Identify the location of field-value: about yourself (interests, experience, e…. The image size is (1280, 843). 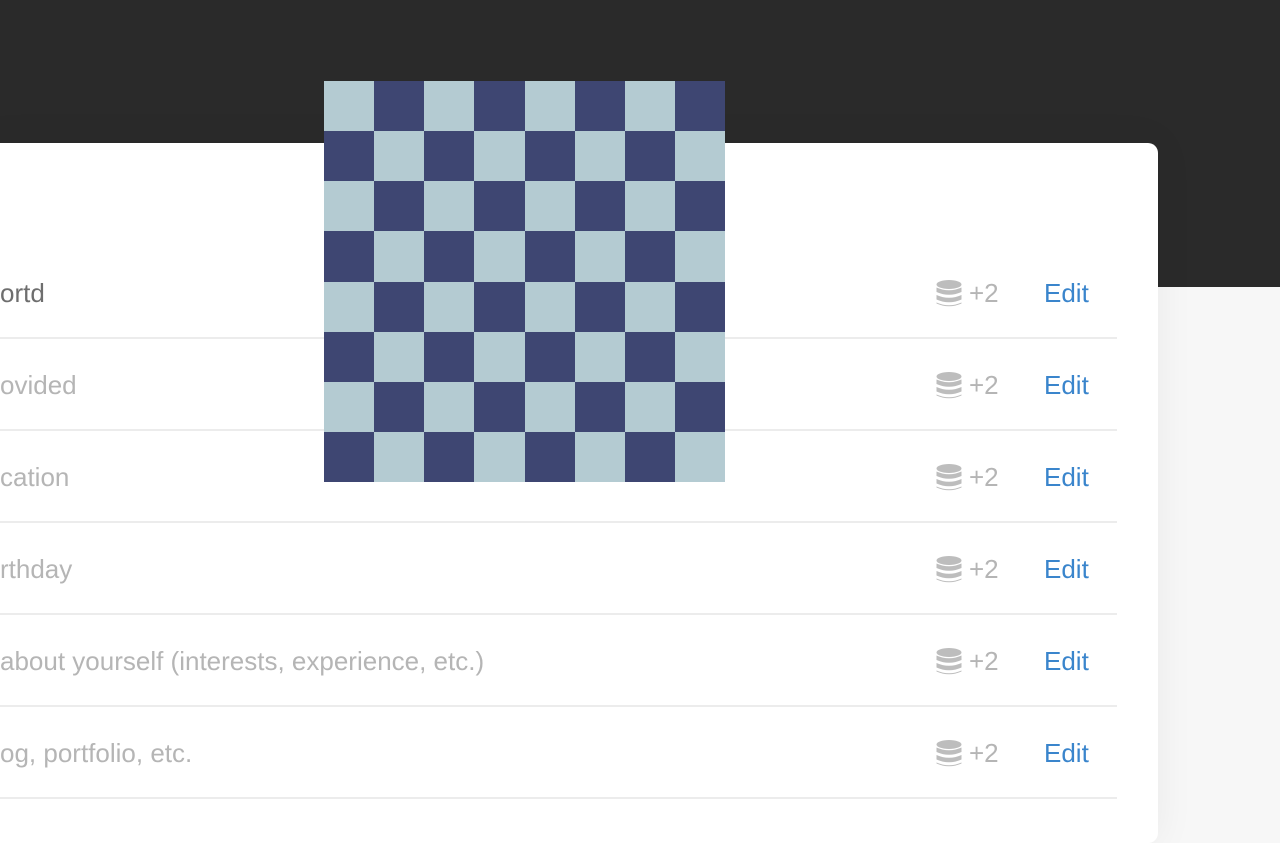
(242, 661).